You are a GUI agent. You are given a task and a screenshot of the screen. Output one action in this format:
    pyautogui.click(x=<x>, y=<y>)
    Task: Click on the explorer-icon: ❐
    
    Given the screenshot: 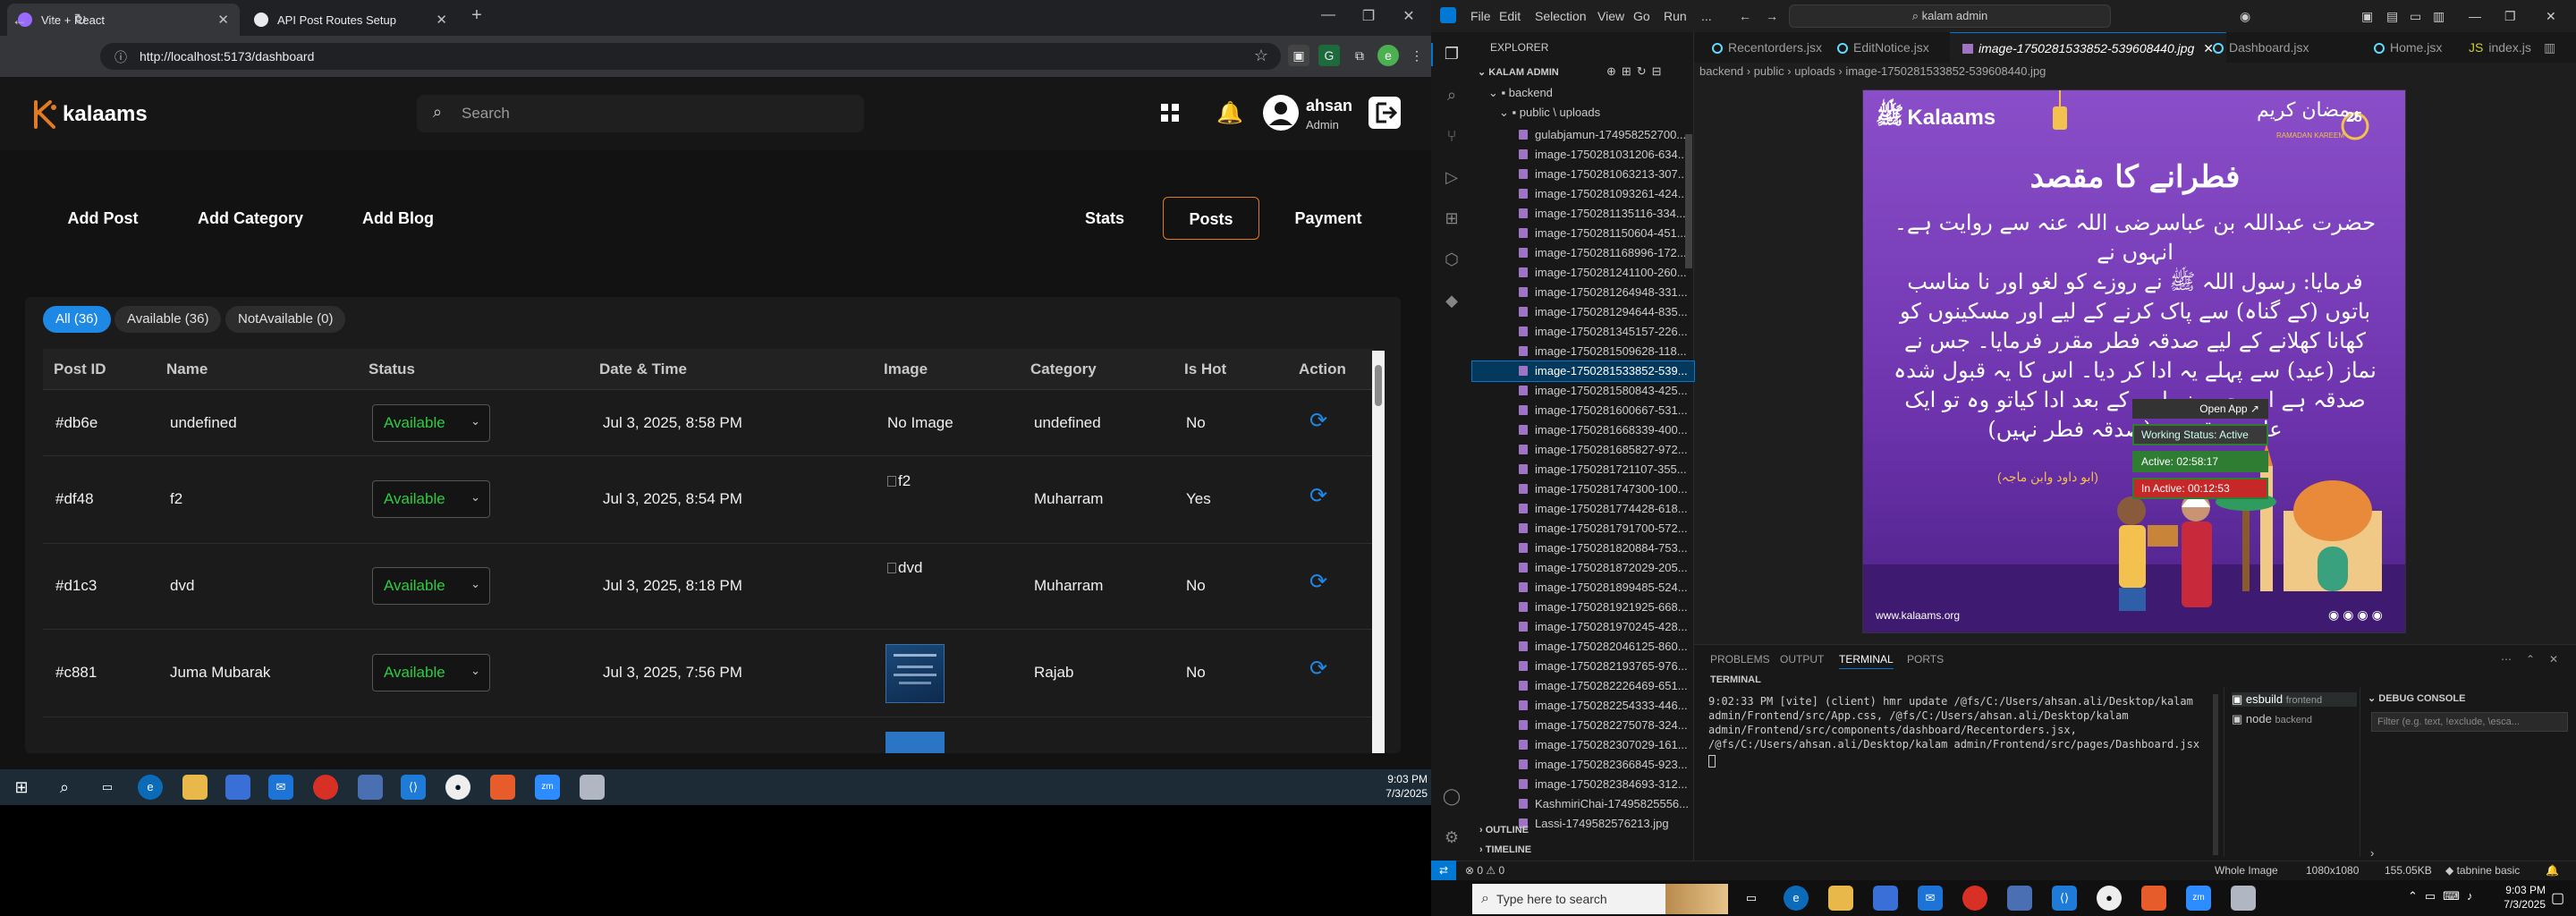 What is the action you would take?
    pyautogui.click(x=1452, y=54)
    